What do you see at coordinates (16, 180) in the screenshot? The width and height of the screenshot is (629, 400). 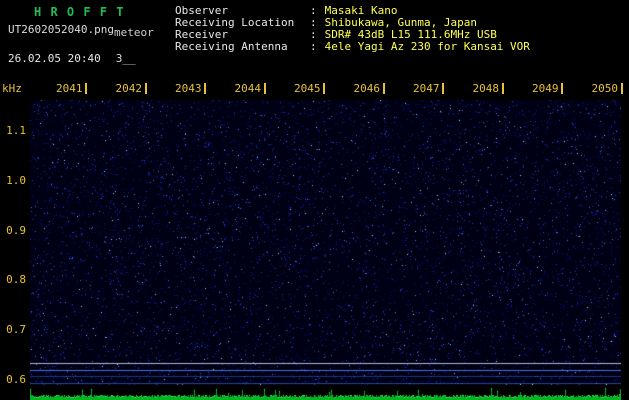 I see `freq-tick-label: 1.0` at bounding box center [16, 180].